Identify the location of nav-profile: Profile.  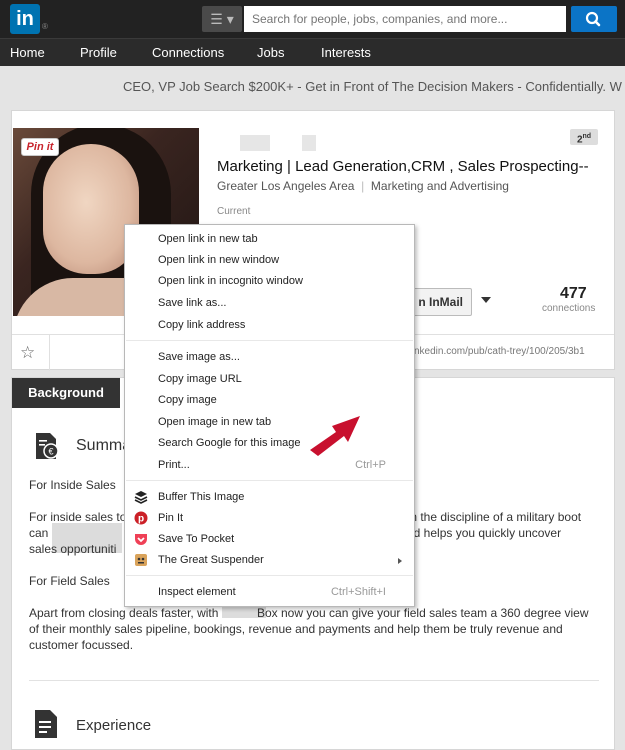
(98, 53).